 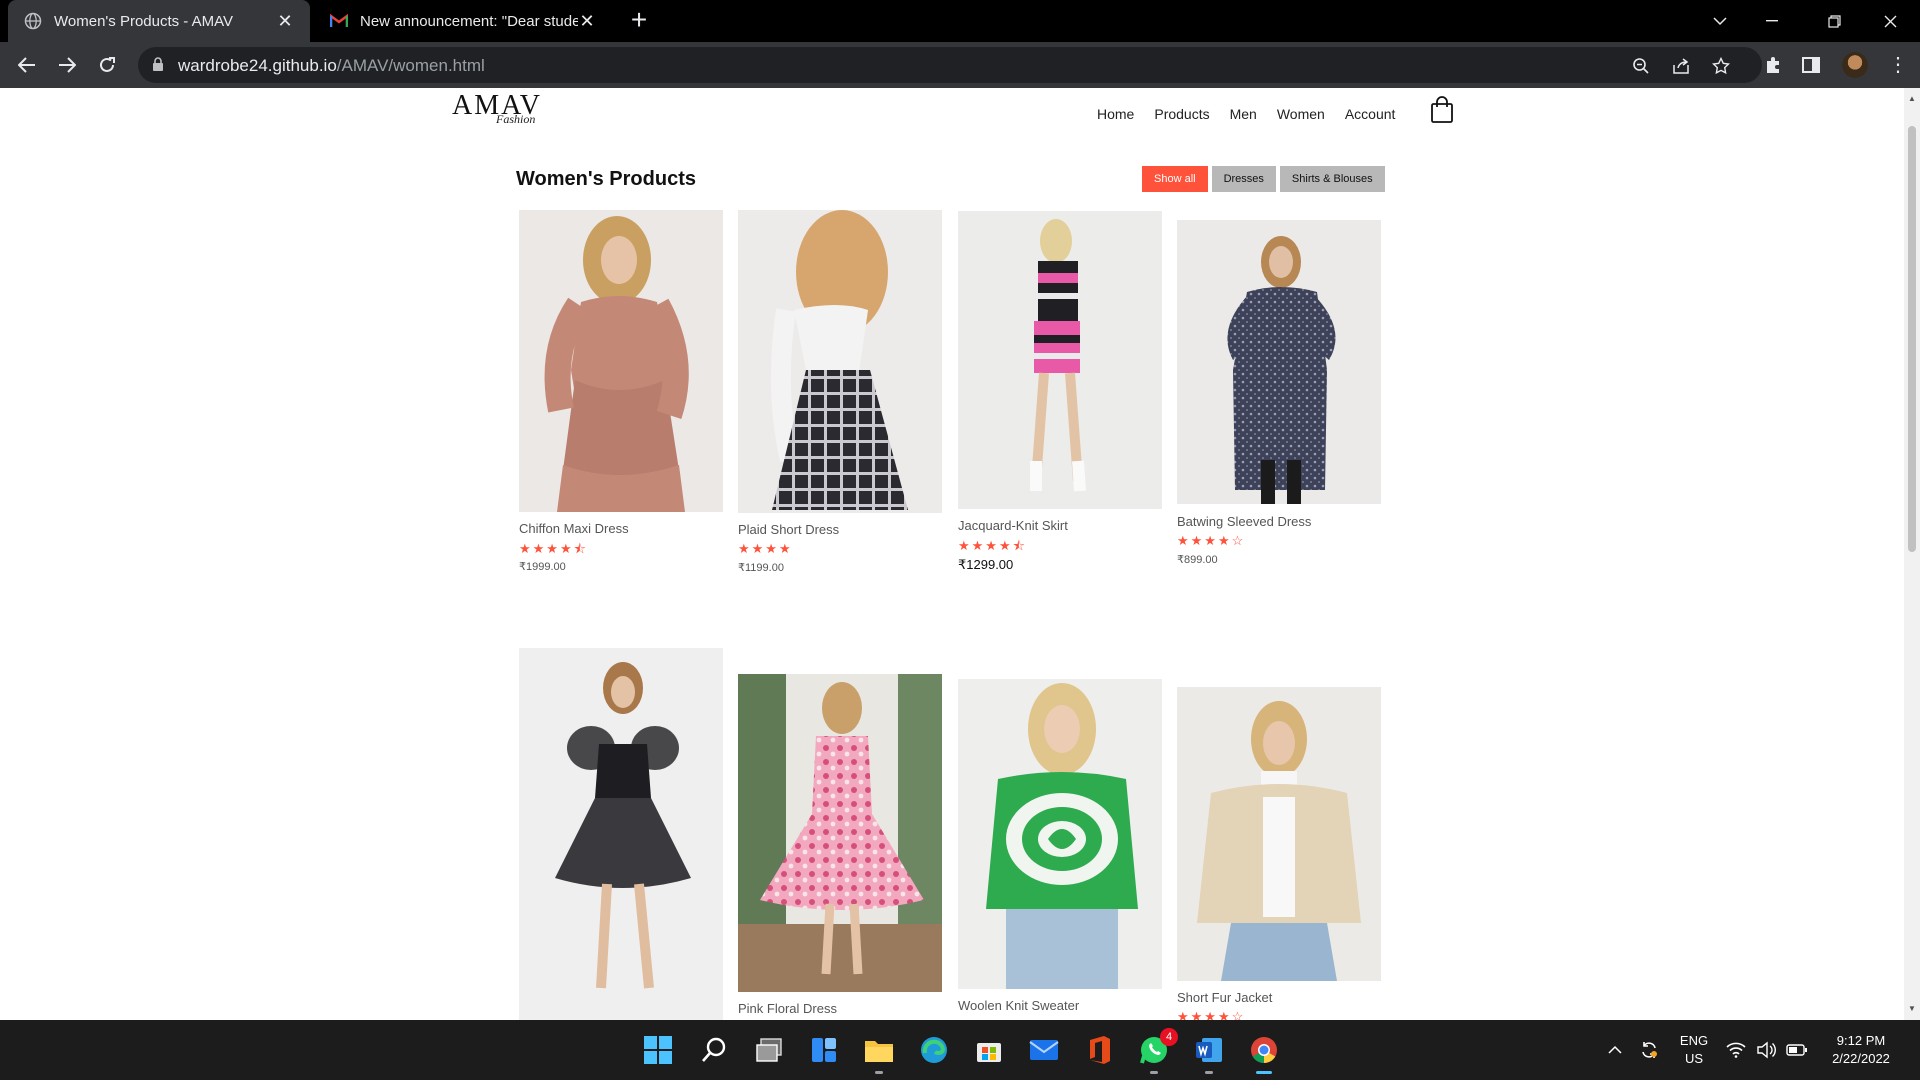 I want to click on share-icon, so click(x=1681, y=66).